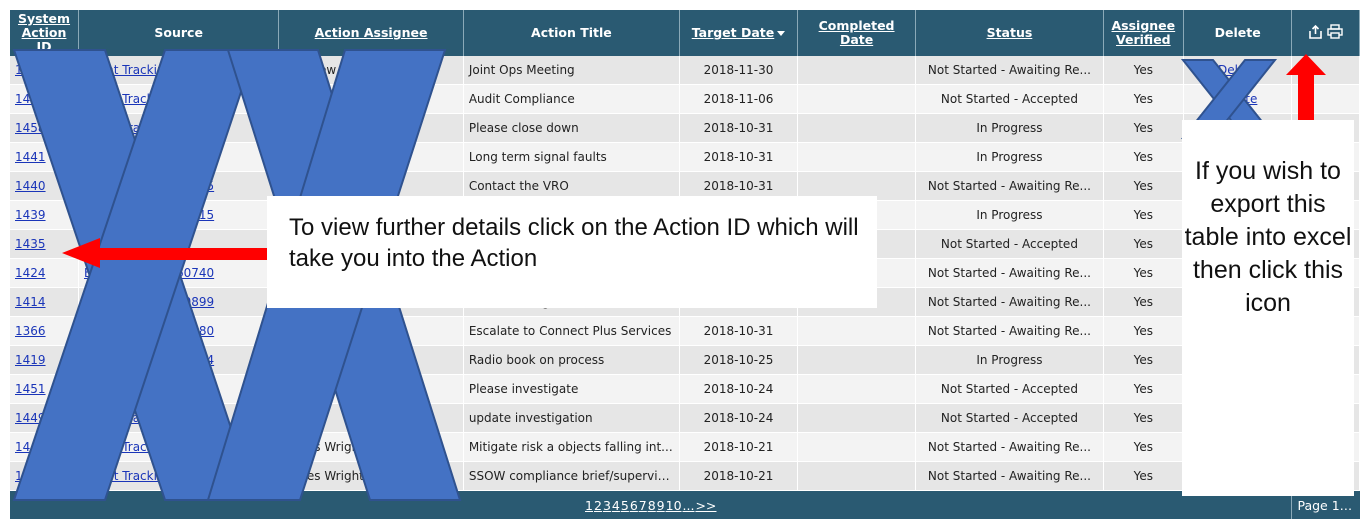  I want to click on action-id-cell: 1440, so click(45, 186).